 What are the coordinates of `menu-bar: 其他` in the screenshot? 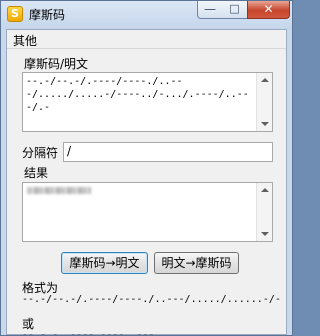 It's located at (146, 39).